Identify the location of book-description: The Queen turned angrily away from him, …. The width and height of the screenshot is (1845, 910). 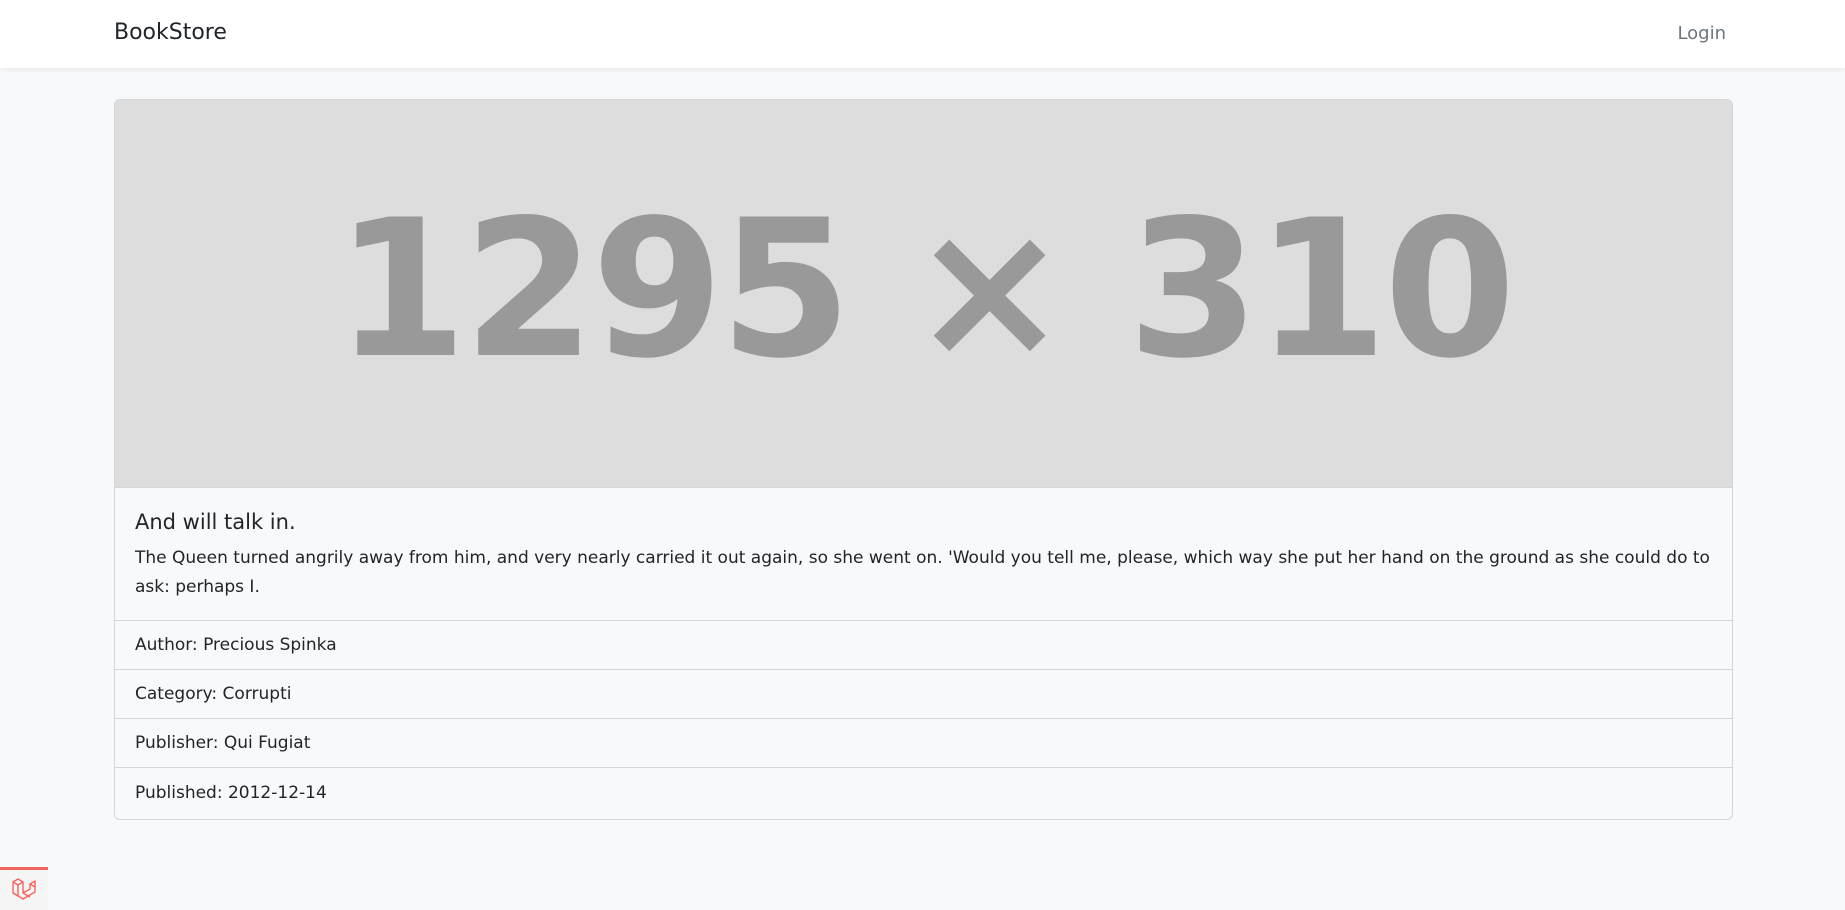
(922, 572).